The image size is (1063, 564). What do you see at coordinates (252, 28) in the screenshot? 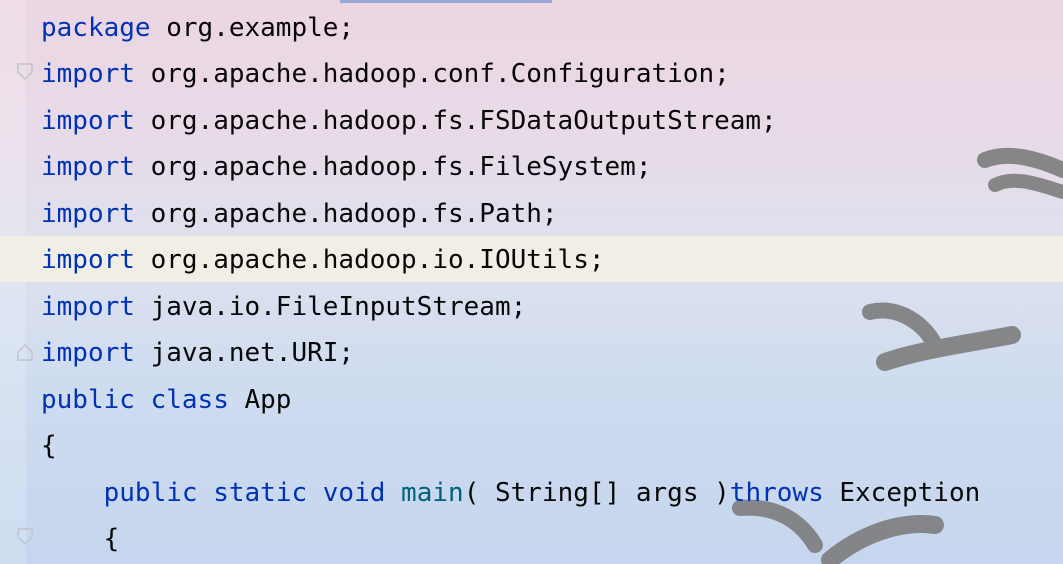
I see `code-text: org.example;` at bounding box center [252, 28].